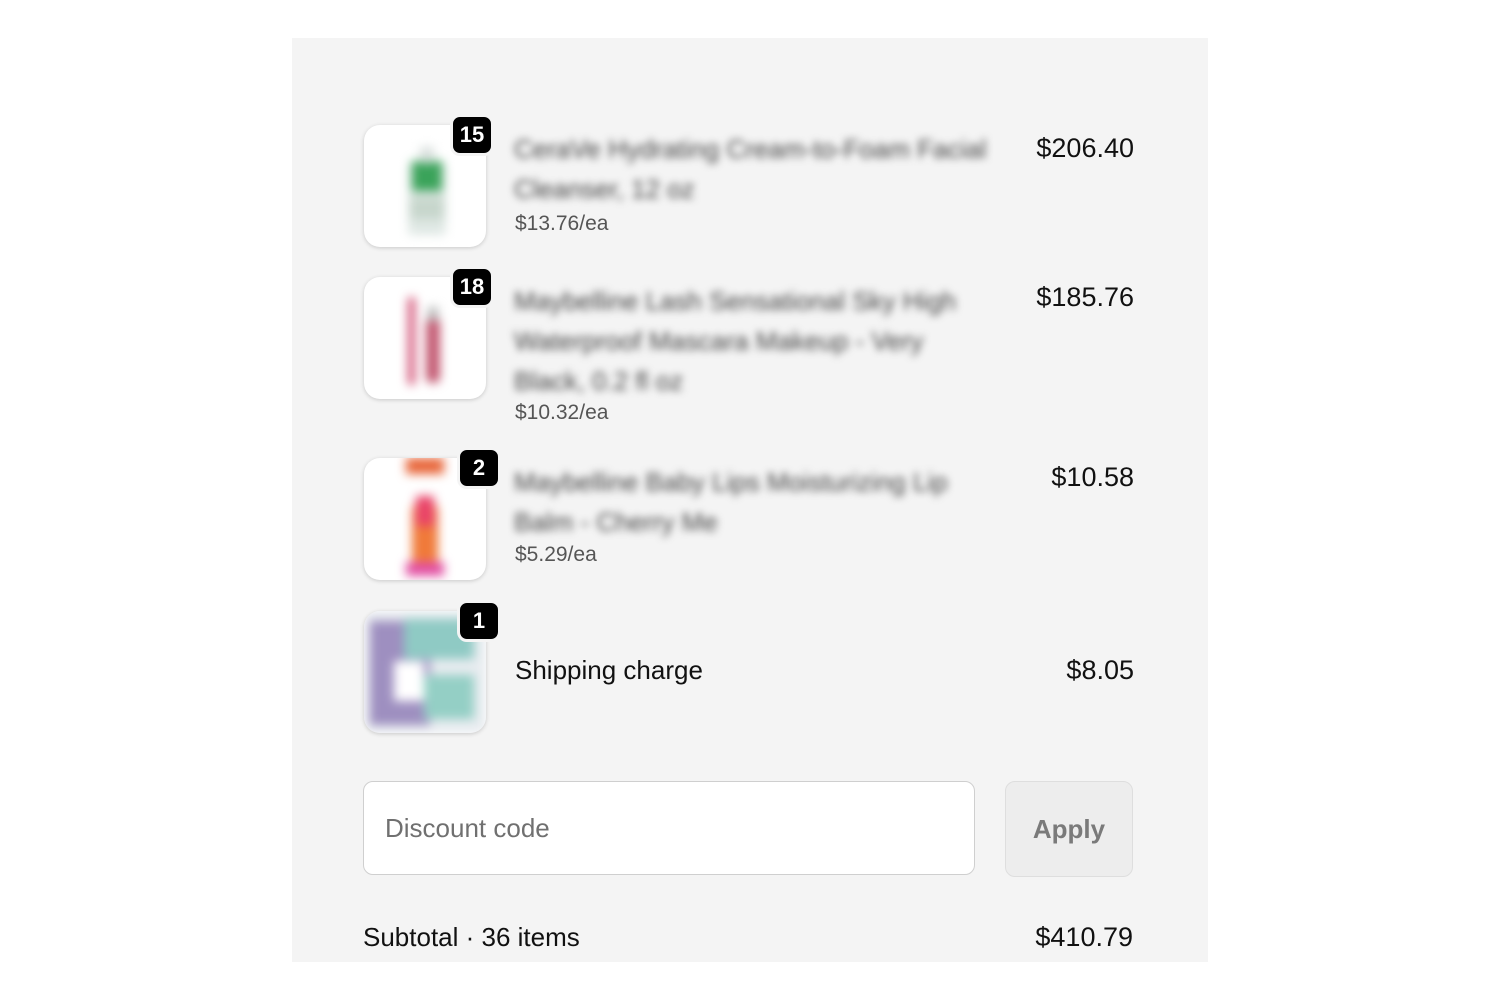 Image resolution: width=1500 pixels, height=1000 pixels. I want to click on unit-price: $10.32/ea, so click(562, 412).